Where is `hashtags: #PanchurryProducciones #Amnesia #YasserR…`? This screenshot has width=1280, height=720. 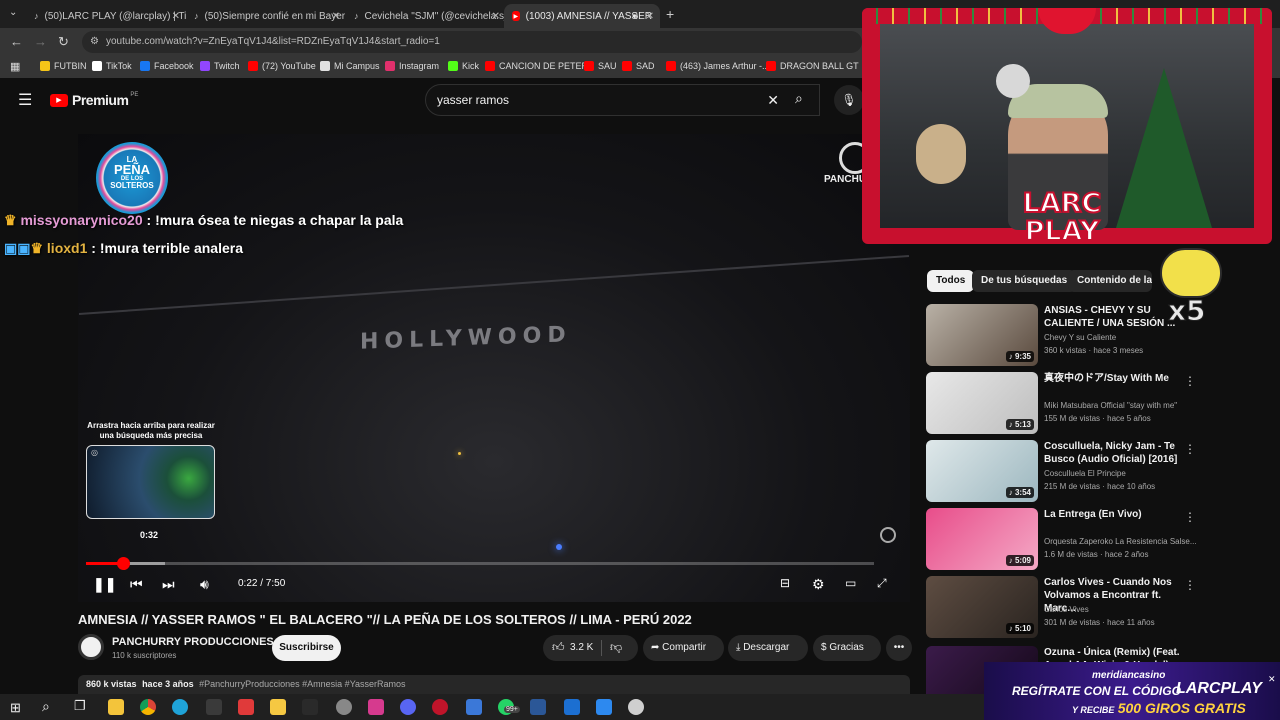
hashtags: #PanchurryProducciones #Amnesia #YasserR… is located at coordinates (302, 684).